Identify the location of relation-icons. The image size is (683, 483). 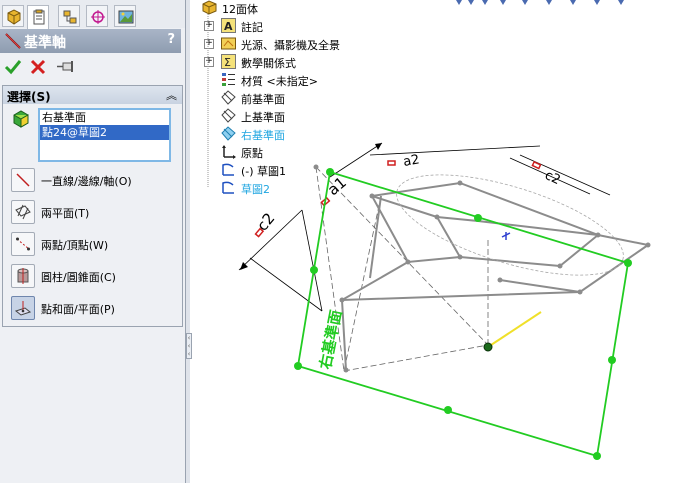
(398, 199).